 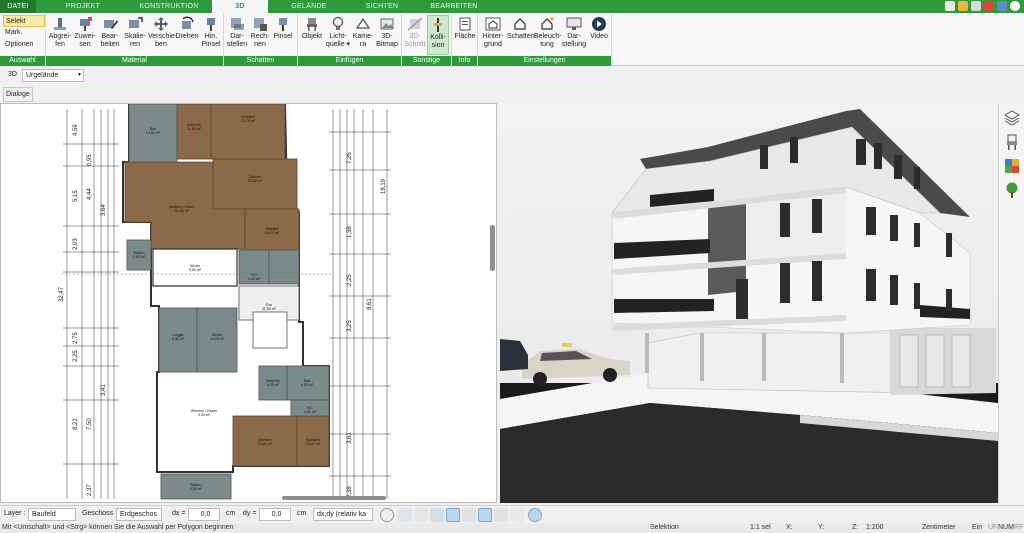 I want to click on house-shadow-icon, so click(x=520, y=24).